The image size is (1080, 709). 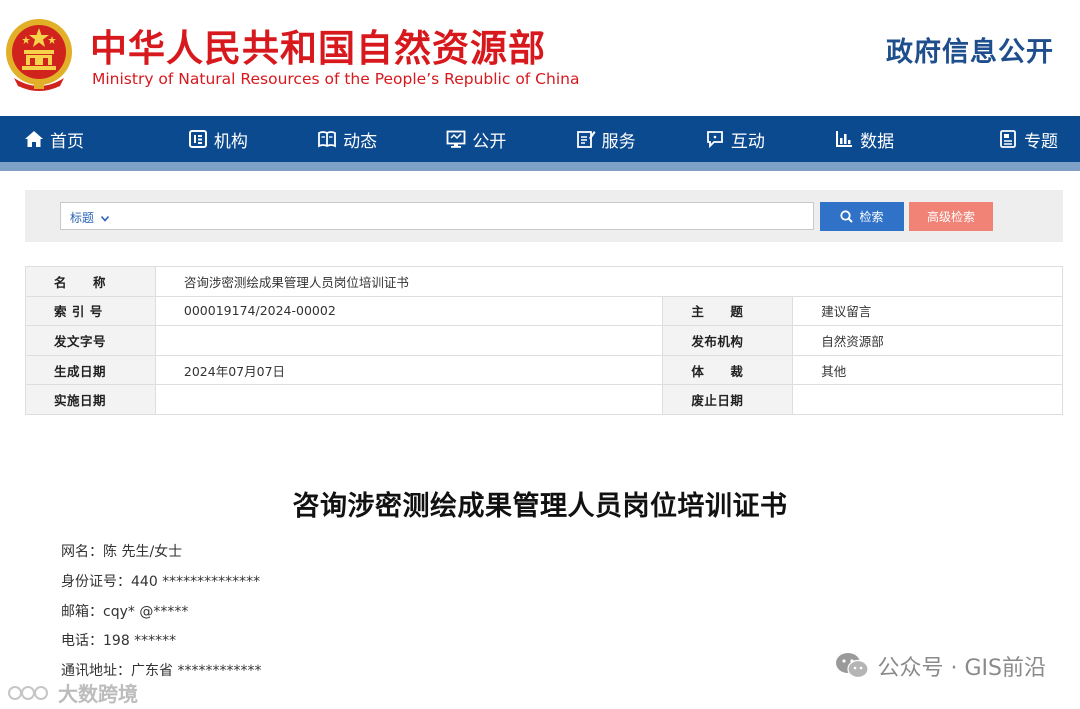 I want to click on genre-value: 其他, so click(x=927, y=370).